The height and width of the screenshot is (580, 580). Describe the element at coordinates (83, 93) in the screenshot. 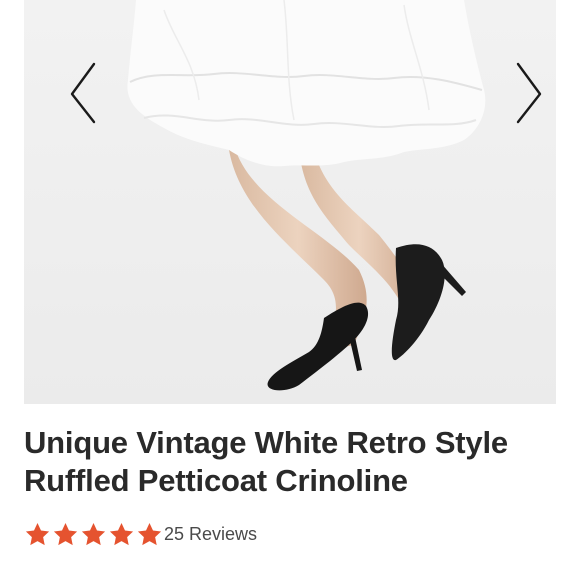

I see `chevron-left-icon` at that location.